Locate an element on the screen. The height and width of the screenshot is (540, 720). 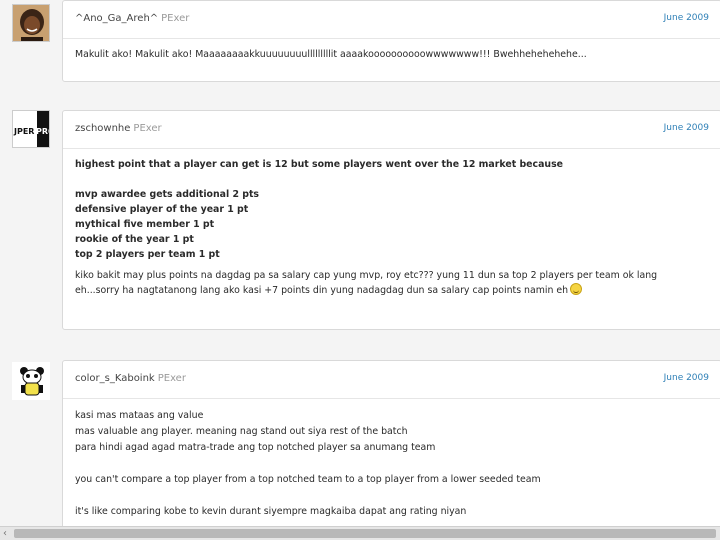
post-text-line: mythical five member 1 pt is located at coordinates (145, 224).